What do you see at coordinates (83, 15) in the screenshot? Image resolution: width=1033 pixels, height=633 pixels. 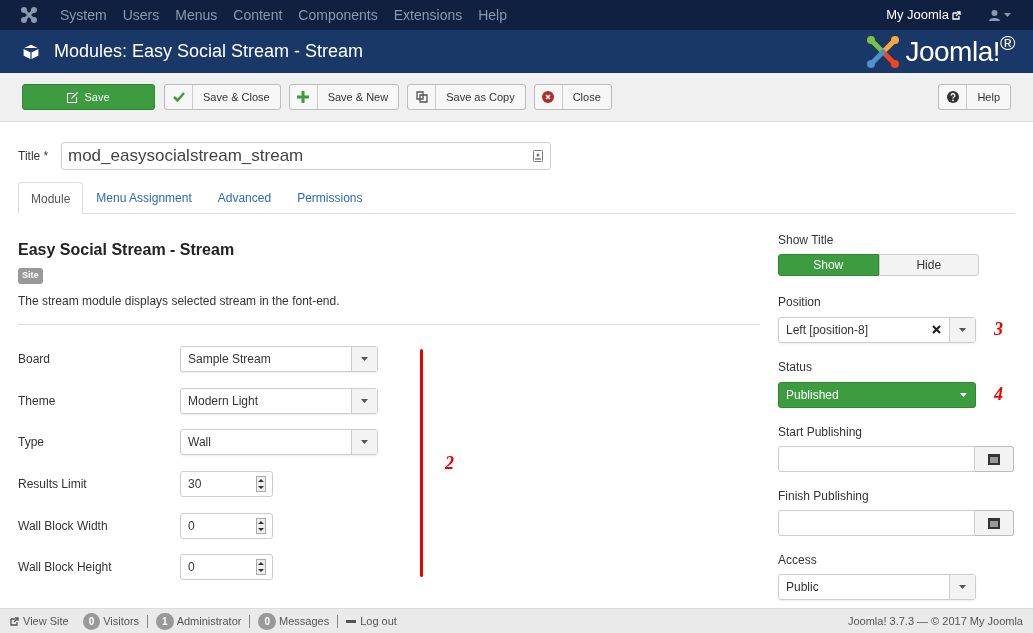 I see `menu-item: System` at bounding box center [83, 15].